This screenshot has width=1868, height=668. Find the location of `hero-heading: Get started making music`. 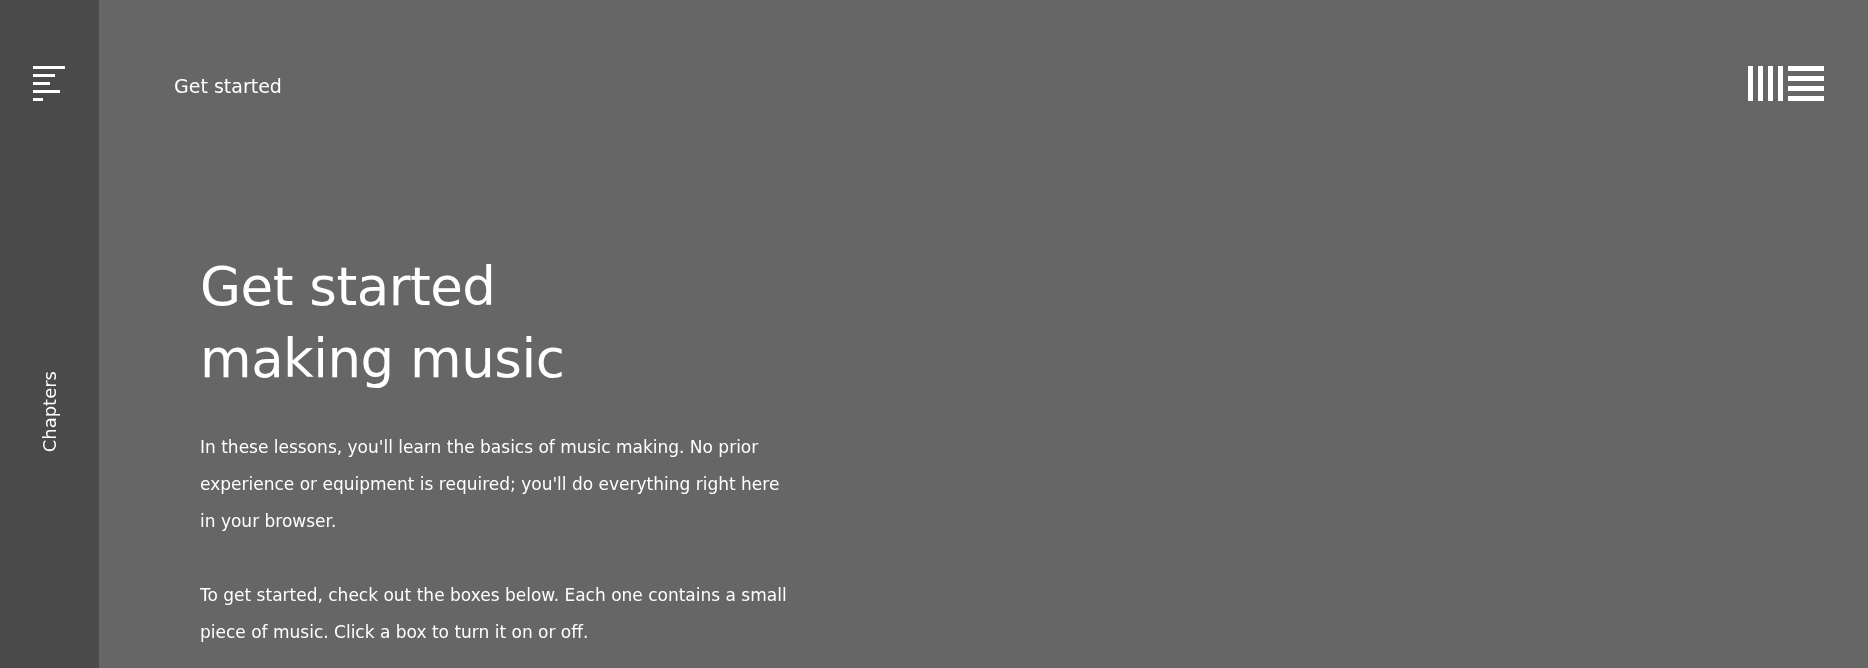

hero-heading: Get started making music is located at coordinates (383, 323).